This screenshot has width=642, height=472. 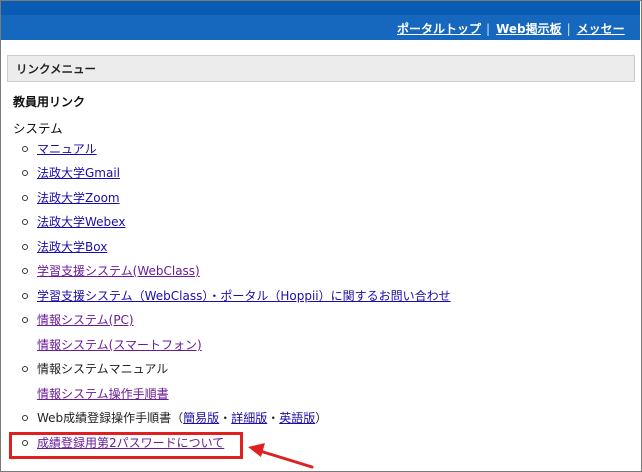 What do you see at coordinates (439, 29) in the screenshot?
I see `nav-link-portal-top: ポータルトップ` at bounding box center [439, 29].